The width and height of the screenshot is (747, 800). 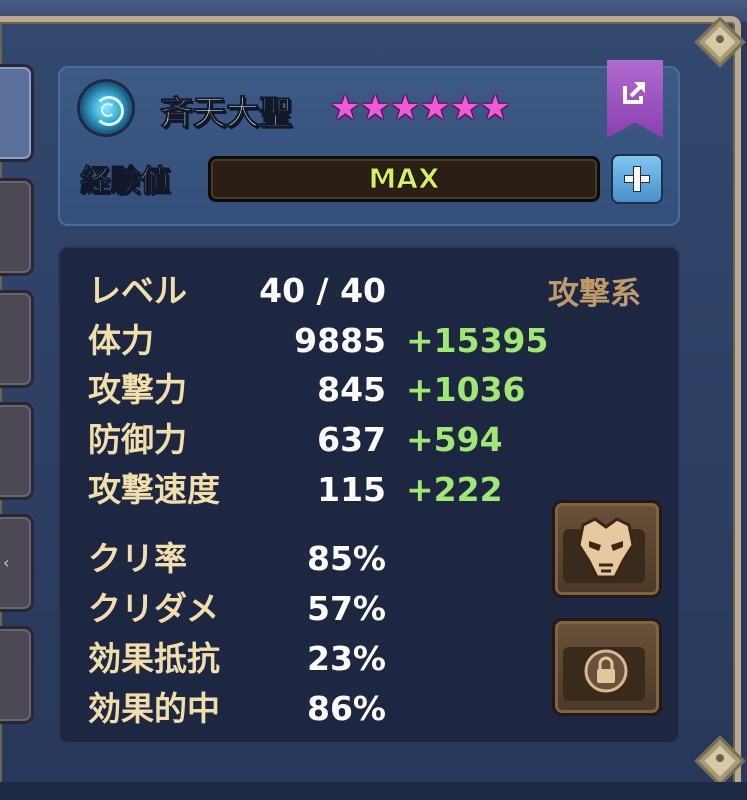 What do you see at coordinates (346, 608) in the screenshot?
I see `stat-value: 57%` at bounding box center [346, 608].